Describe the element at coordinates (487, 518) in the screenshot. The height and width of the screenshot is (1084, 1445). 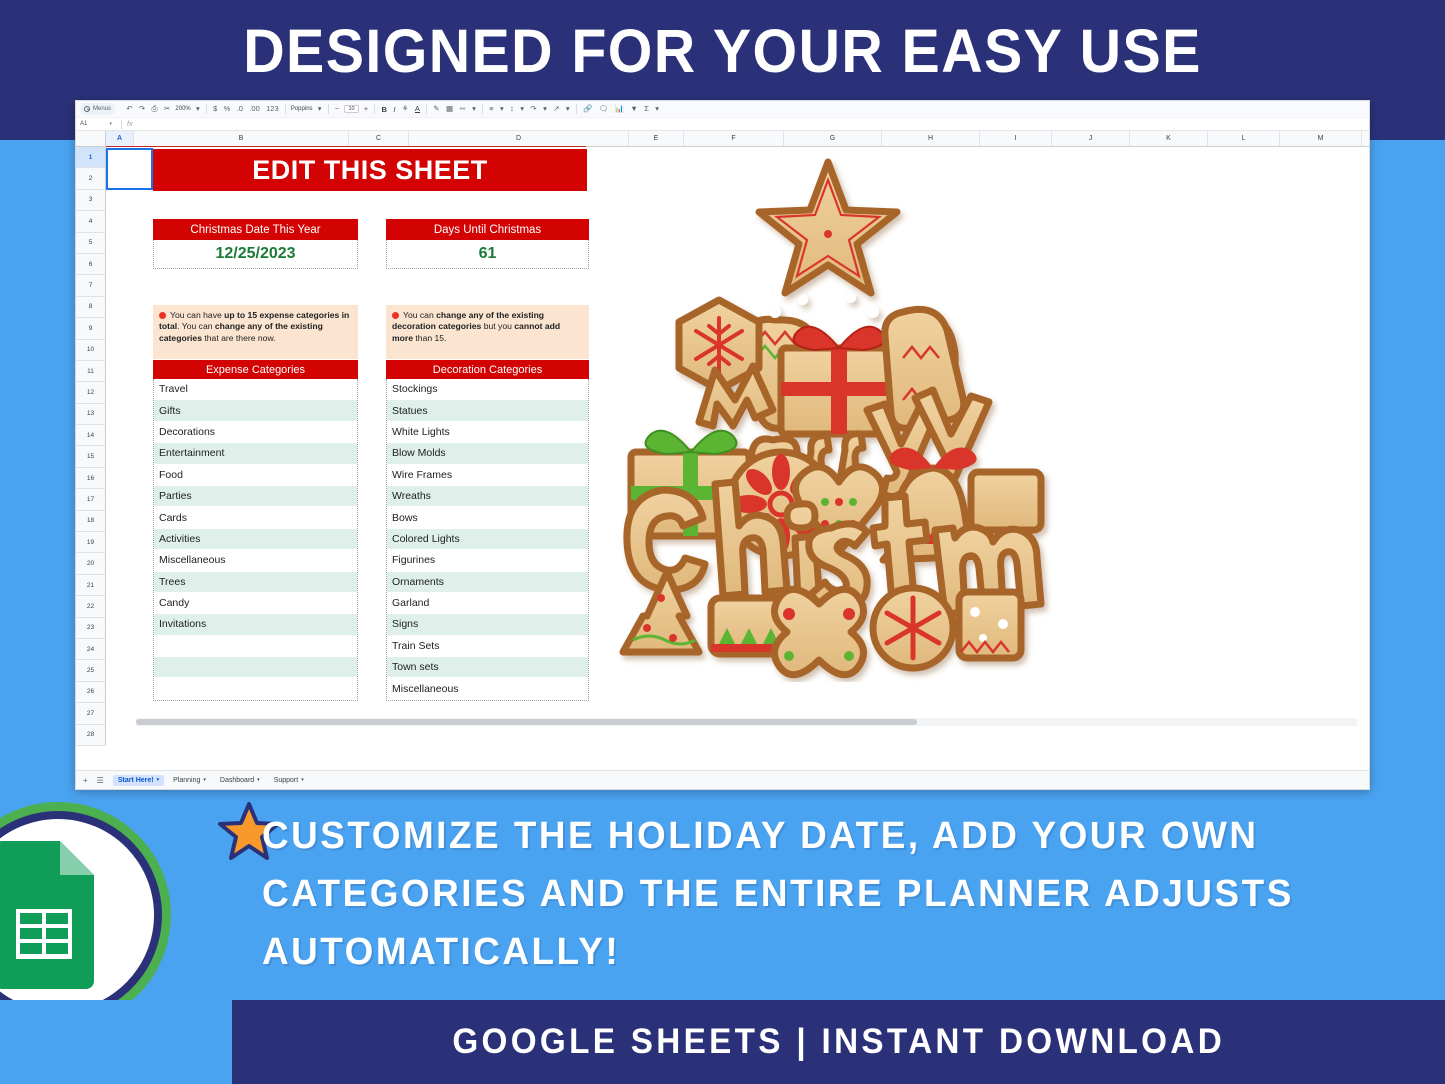
I see `list-item: Bows` at that location.